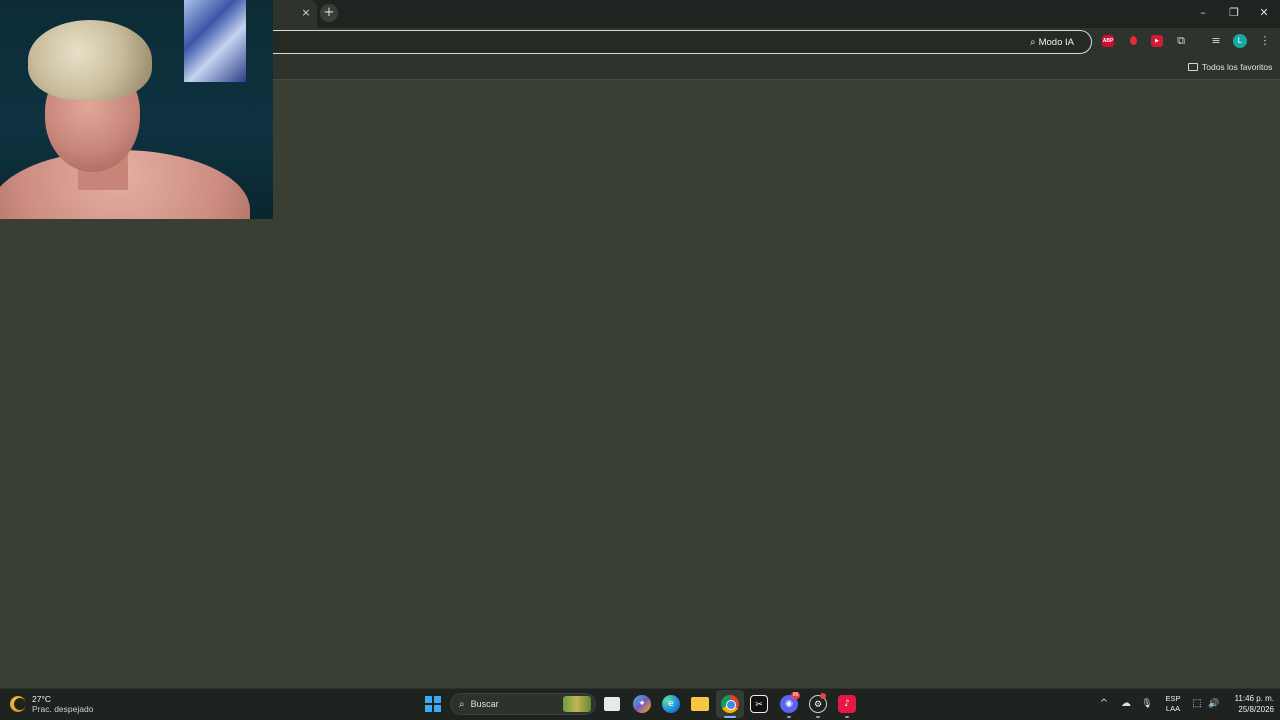 The image size is (1280, 720). What do you see at coordinates (1157, 41) in the screenshot?
I see `red-extension-icon: ▶` at bounding box center [1157, 41].